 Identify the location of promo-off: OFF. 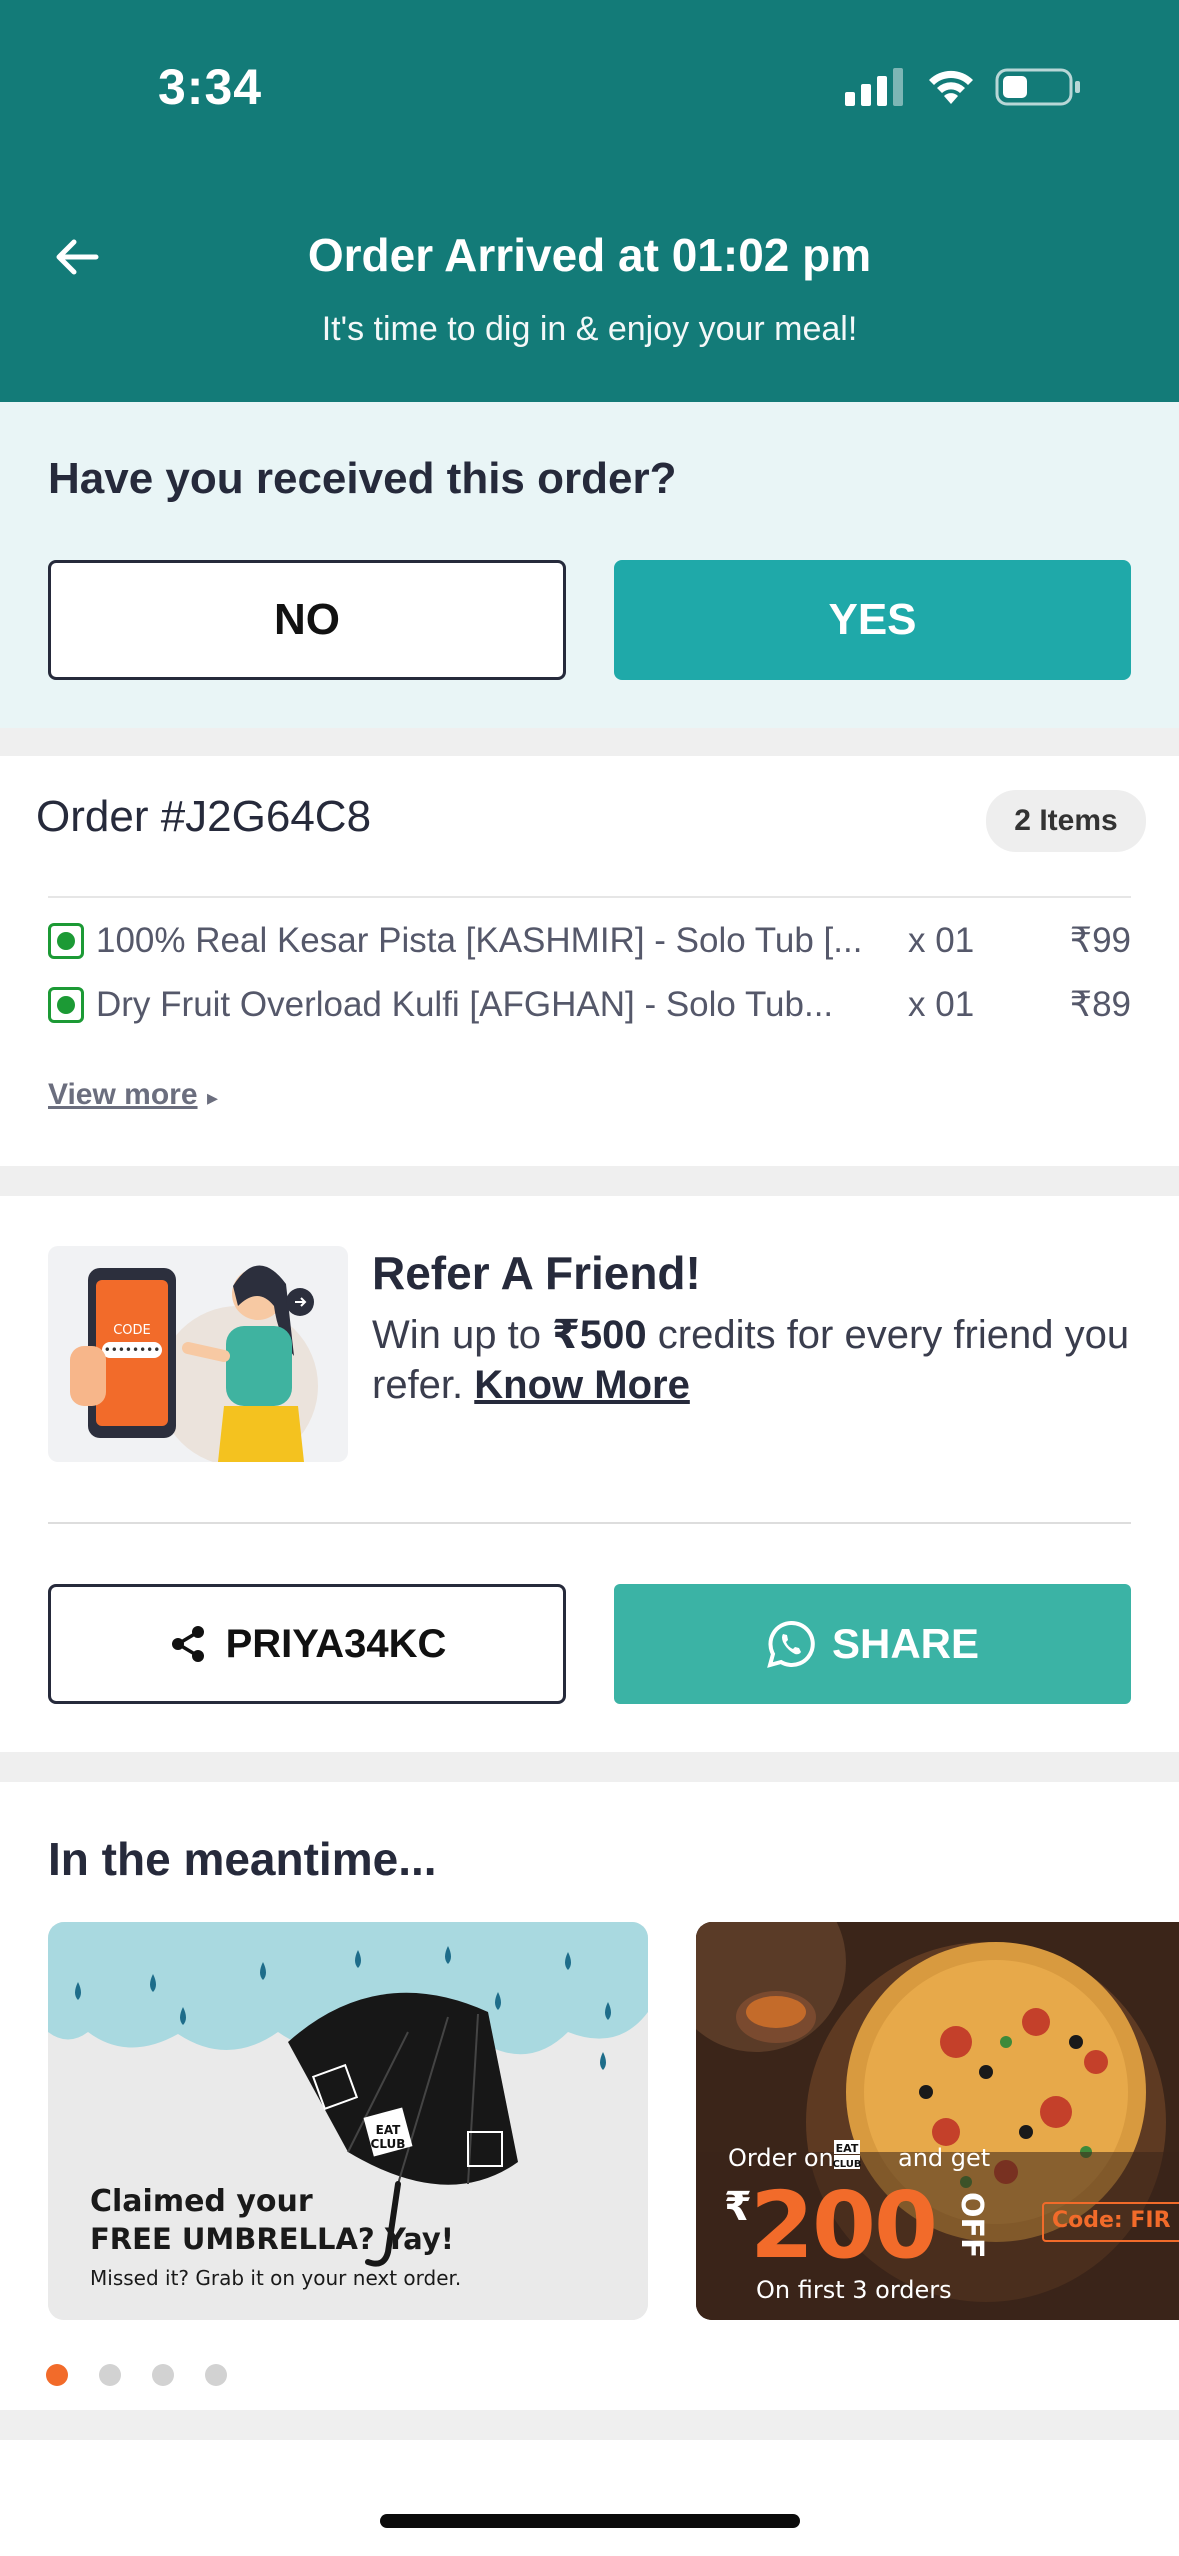
(971, 2225).